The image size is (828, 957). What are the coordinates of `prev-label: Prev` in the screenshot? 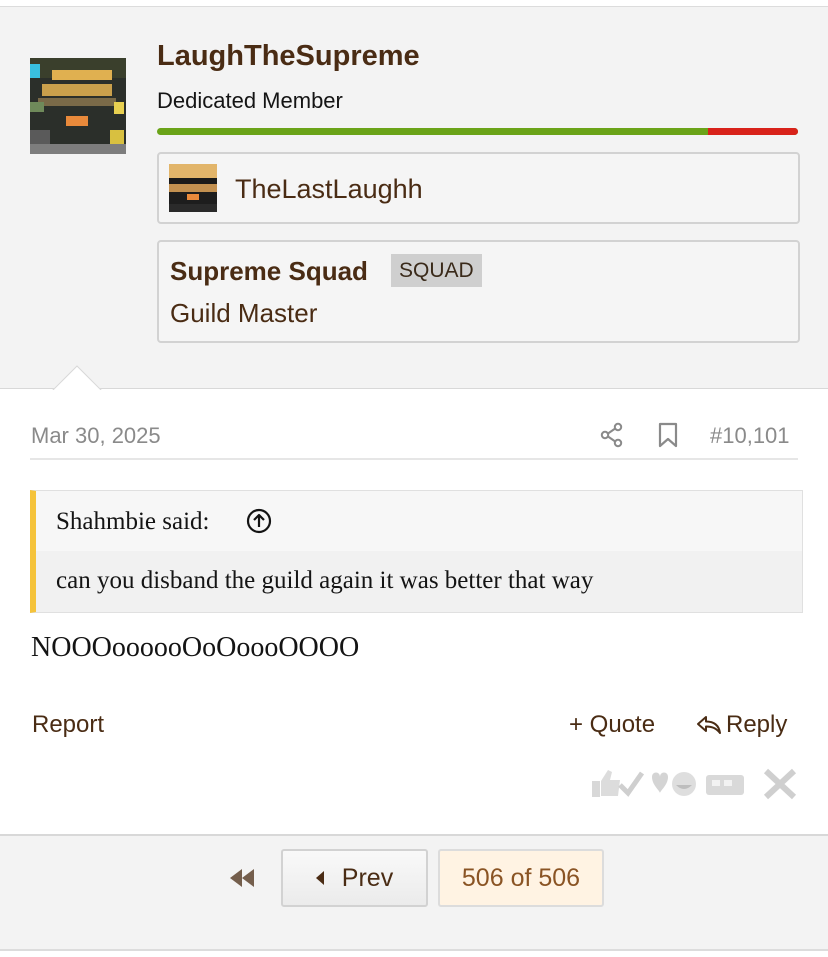 It's located at (367, 877).